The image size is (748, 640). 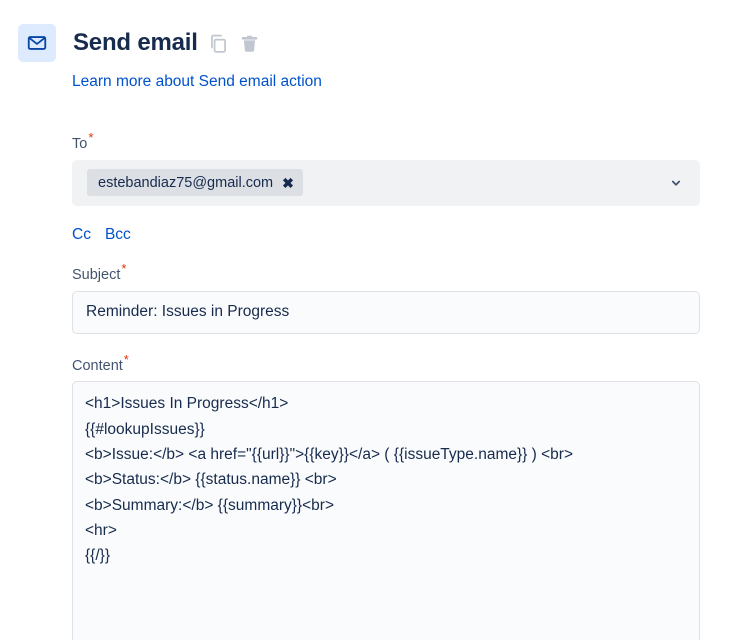 I want to click on chevron-down-icon, so click(x=679, y=183).